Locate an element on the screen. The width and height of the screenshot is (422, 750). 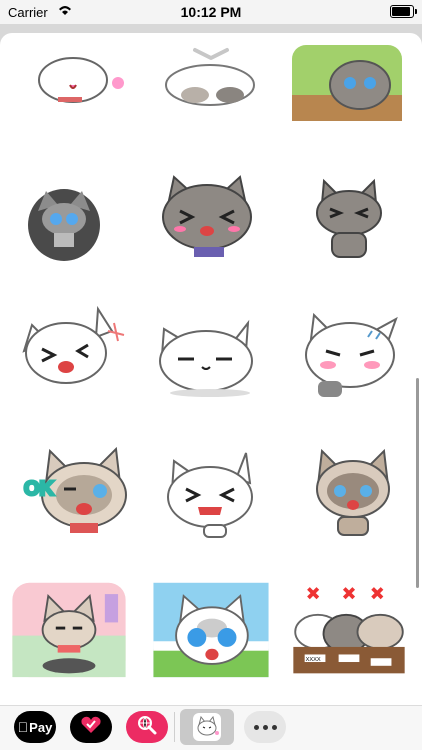
sticker-15: XXXX is located at coordinates (351, 632).